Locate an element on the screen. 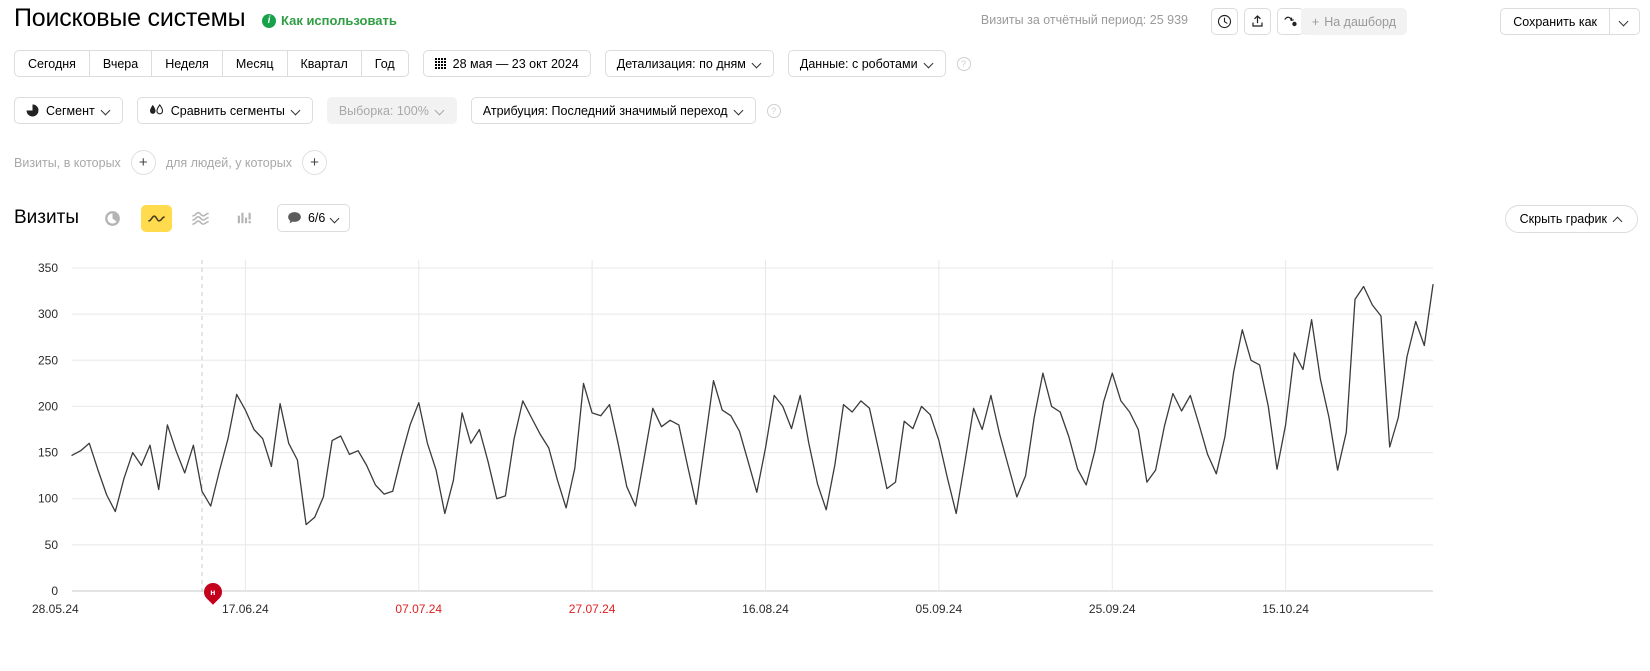 The image size is (1650, 671). y-axis-tick: 300 is located at coordinates (48, 314).